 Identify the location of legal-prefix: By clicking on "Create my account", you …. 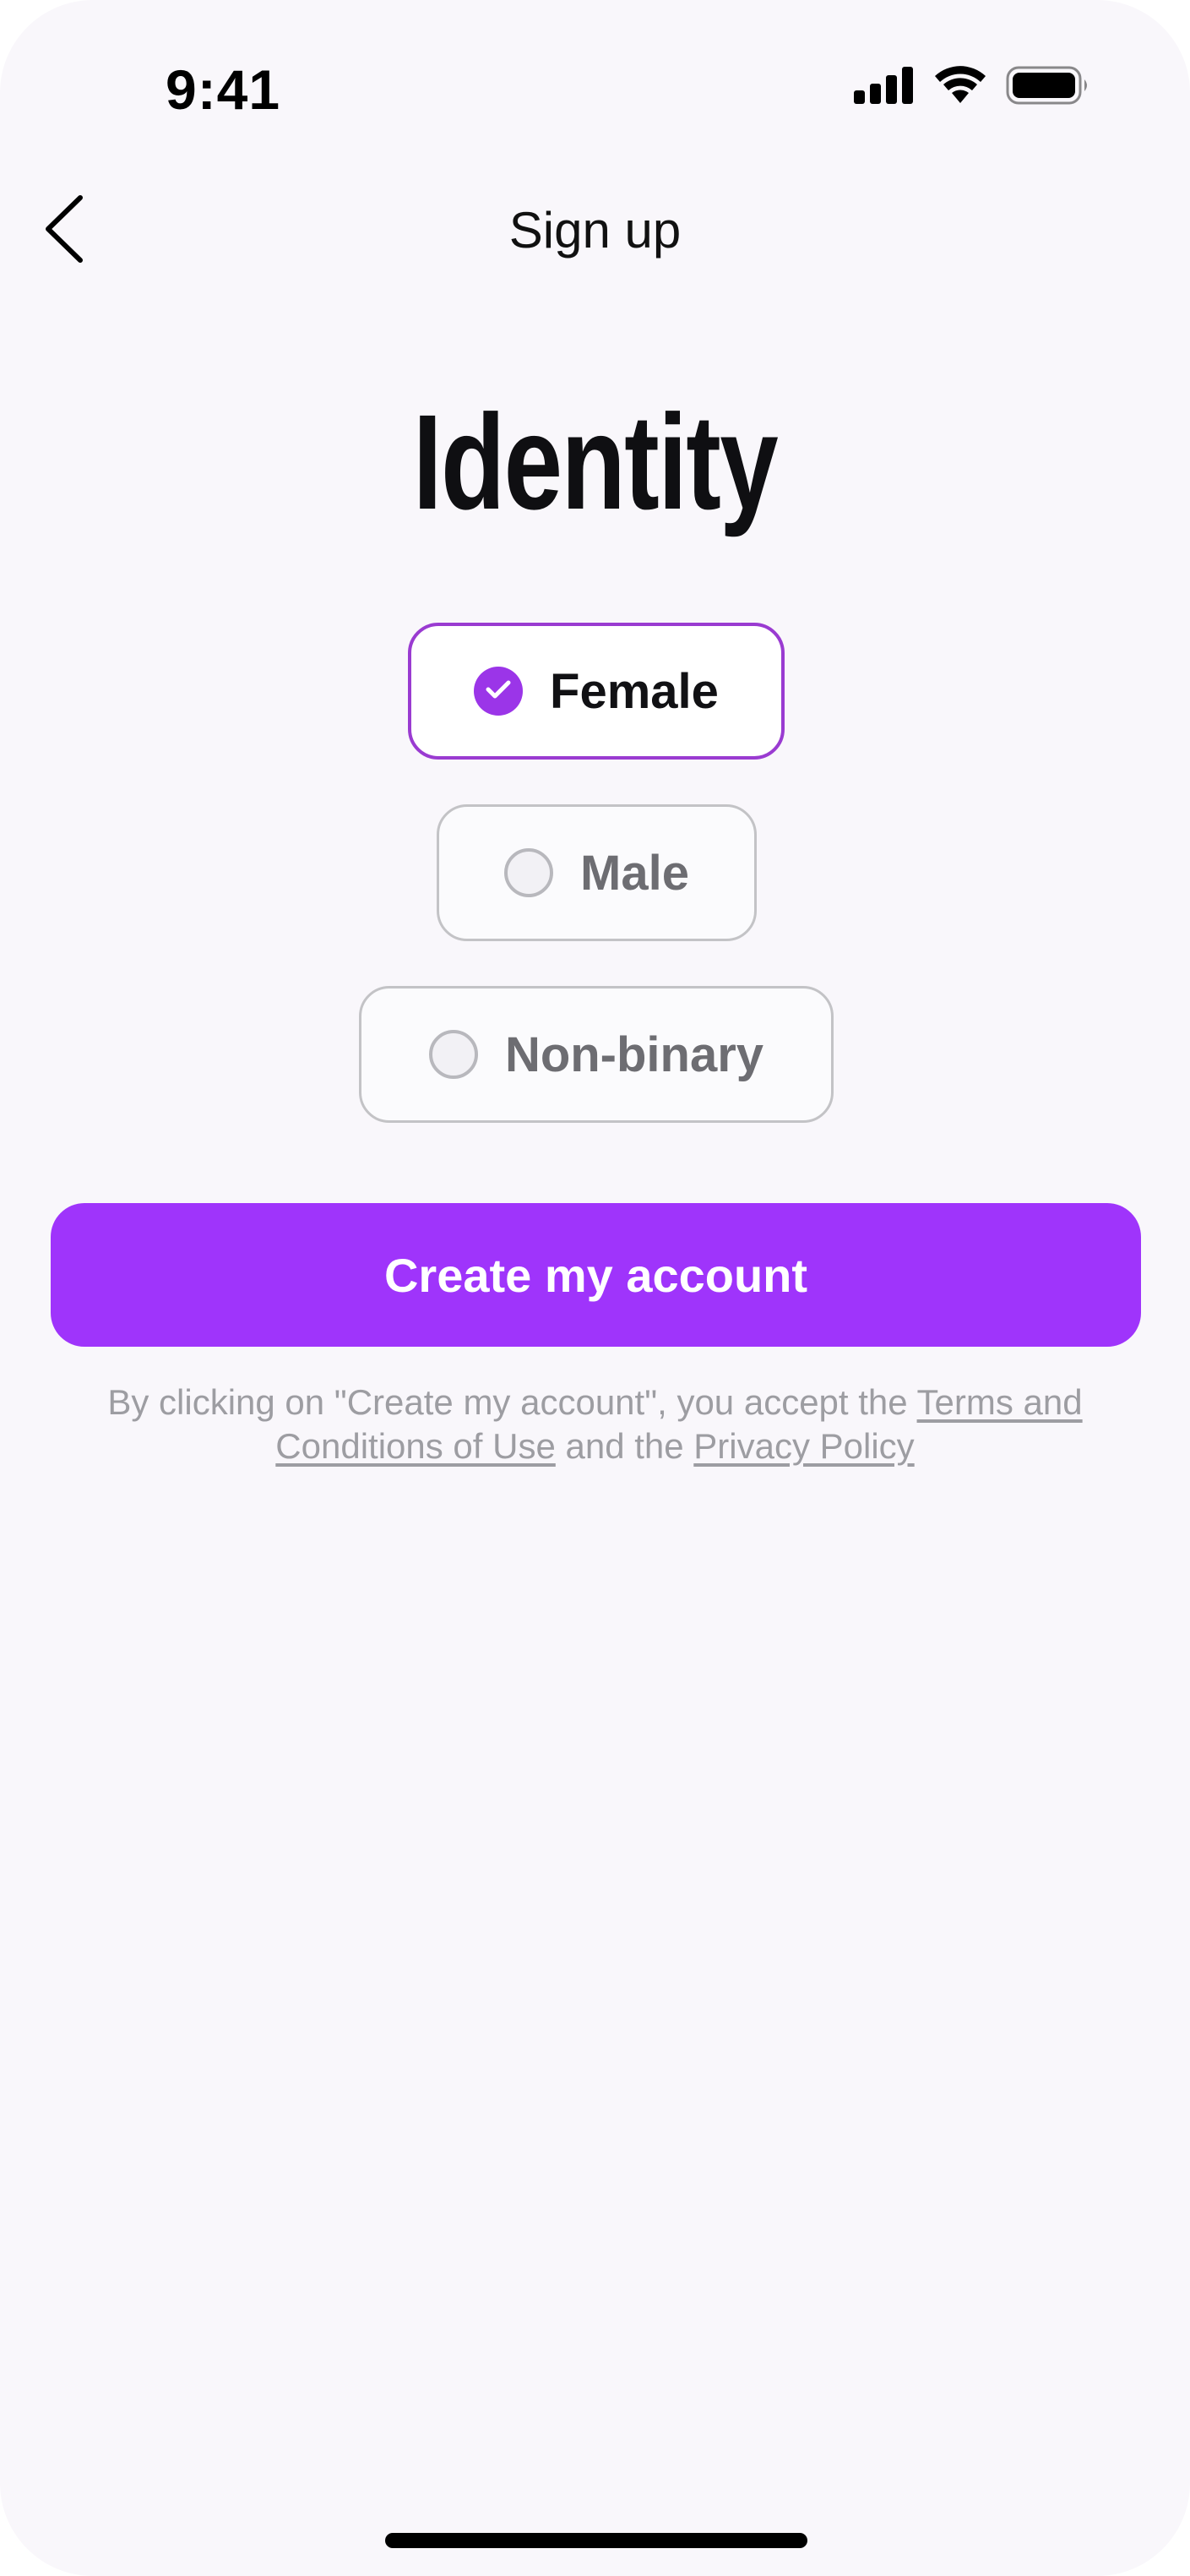
(512, 1402).